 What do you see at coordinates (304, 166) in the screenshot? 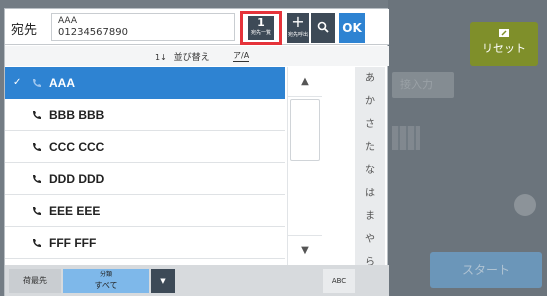
I see `list-scrollbar: ▲ ▼` at bounding box center [304, 166].